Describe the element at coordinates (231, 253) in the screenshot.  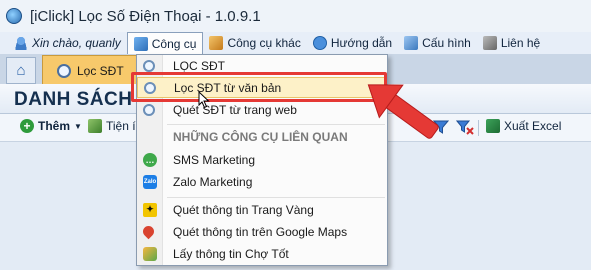
I see `menu-item-label: Lấy thông tin Chợ Tốt` at that location.